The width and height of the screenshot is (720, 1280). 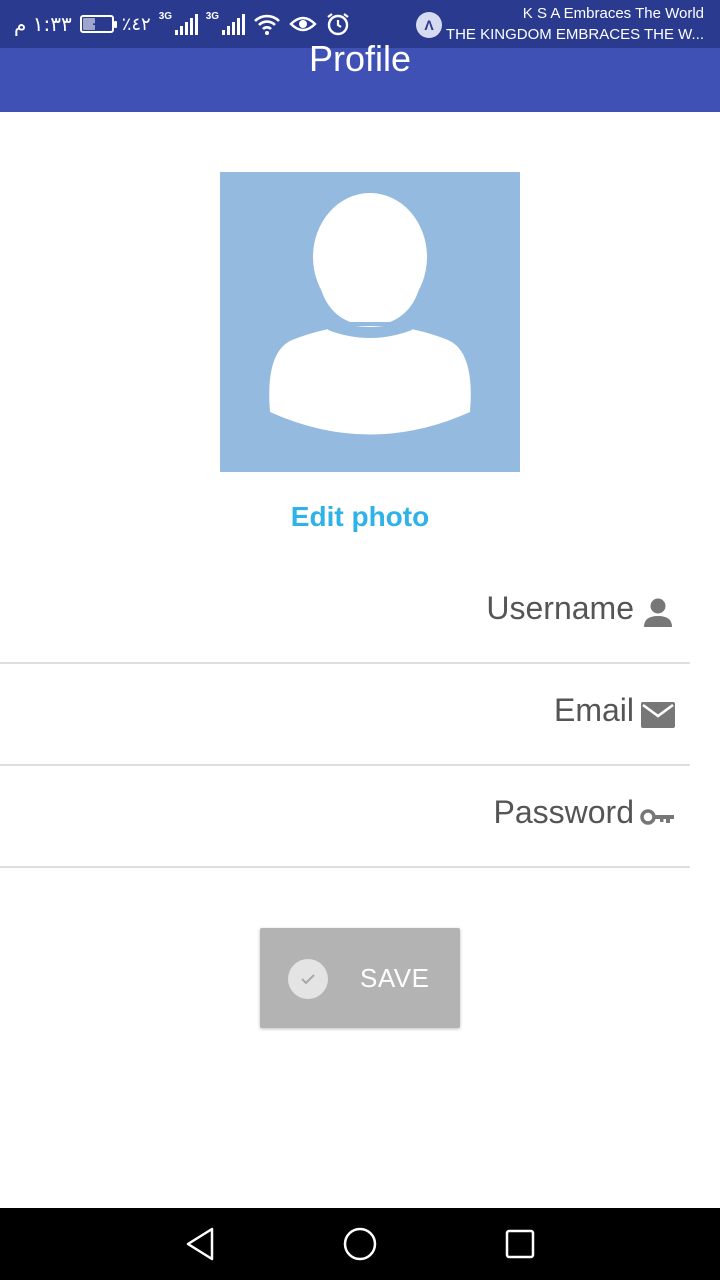 I want to click on person-icon, so click(x=658, y=613).